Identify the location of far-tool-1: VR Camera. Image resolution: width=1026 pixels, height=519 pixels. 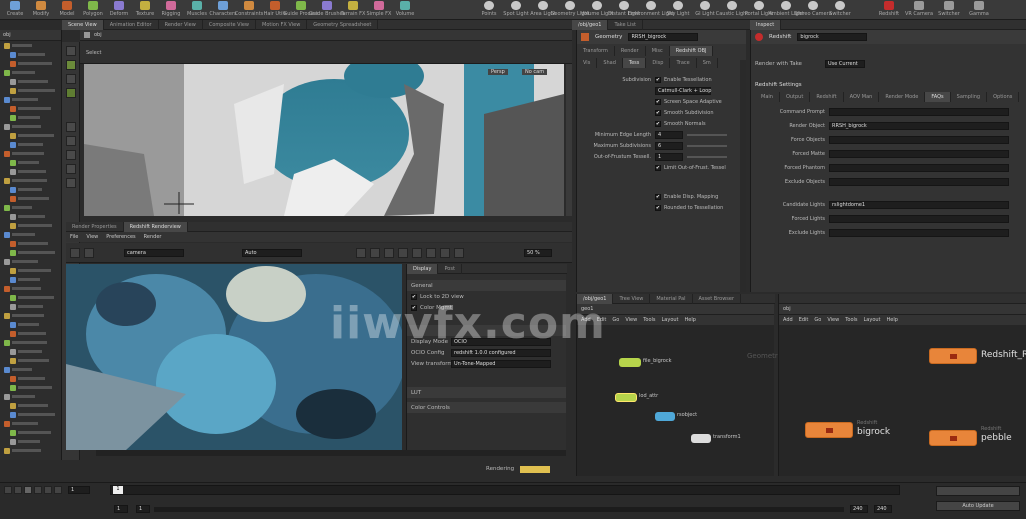
(919, 9).